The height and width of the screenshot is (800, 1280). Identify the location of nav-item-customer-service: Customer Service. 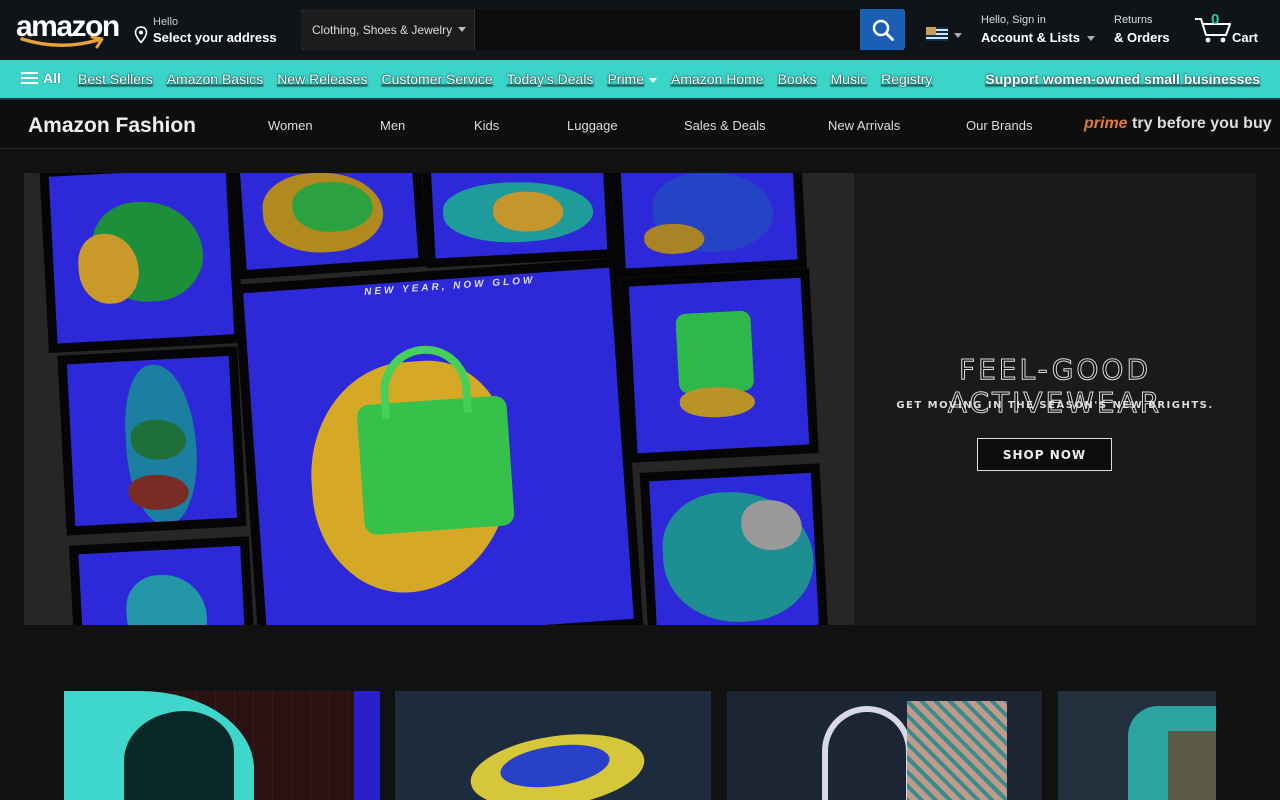
(436, 79).